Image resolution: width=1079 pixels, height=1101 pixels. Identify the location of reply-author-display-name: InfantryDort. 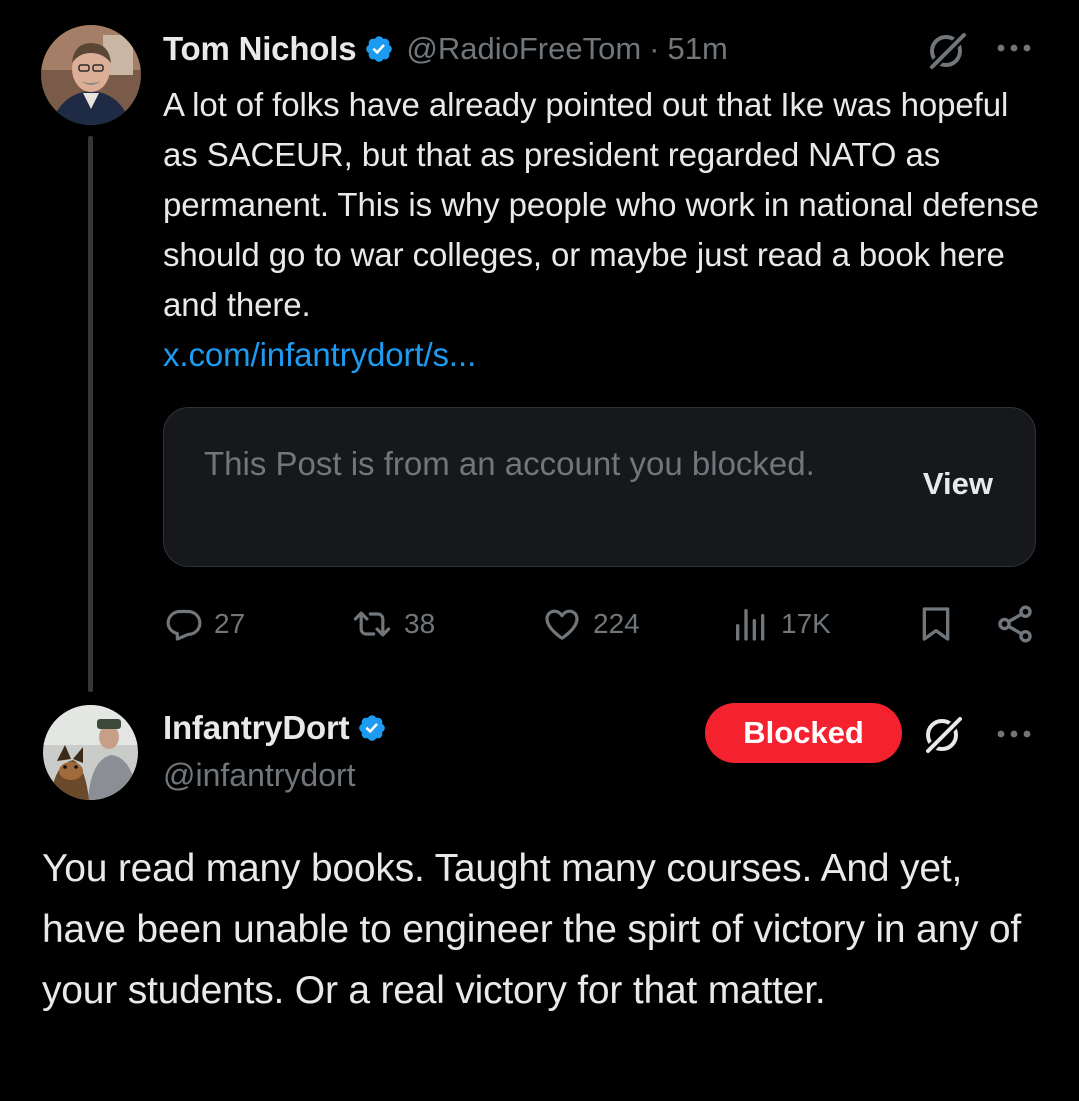
(256, 728).